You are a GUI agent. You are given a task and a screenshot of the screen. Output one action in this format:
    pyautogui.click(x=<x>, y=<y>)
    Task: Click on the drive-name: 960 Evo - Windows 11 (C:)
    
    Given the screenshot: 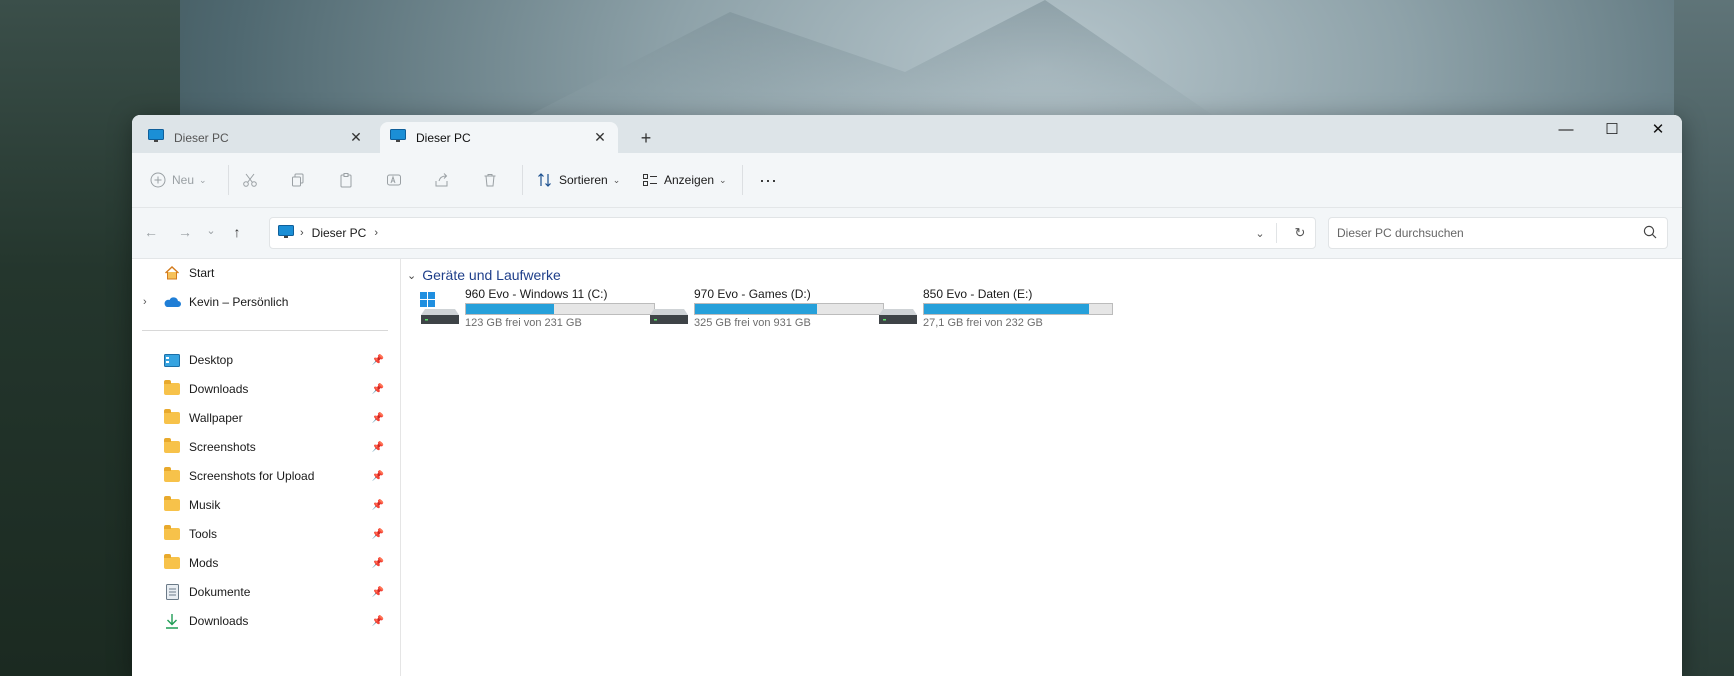 What is the action you would take?
    pyautogui.click(x=536, y=294)
    